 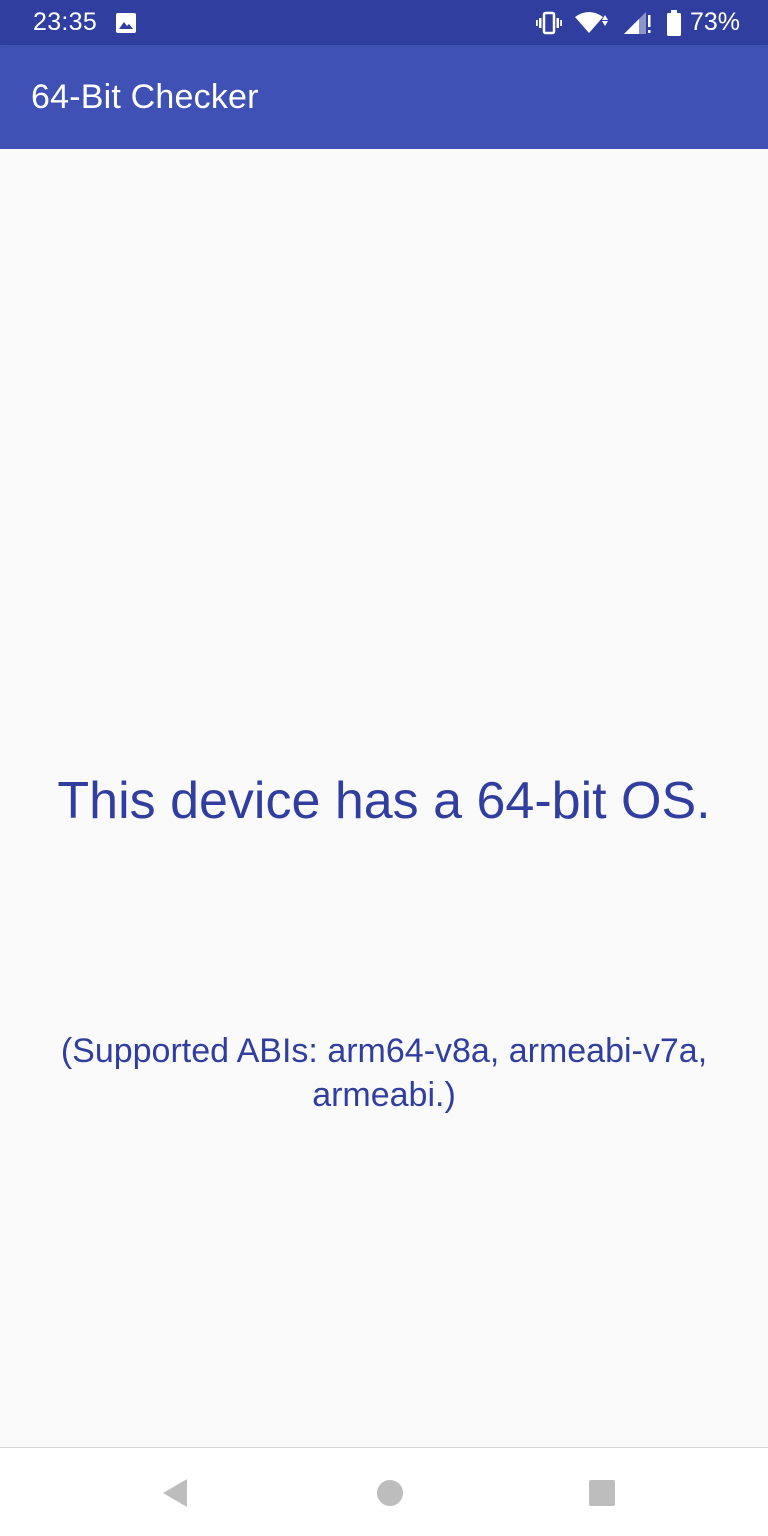 What do you see at coordinates (384, 801) in the screenshot?
I see `os-bitness-message: This device has a 64-bit OS.` at bounding box center [384, 801].